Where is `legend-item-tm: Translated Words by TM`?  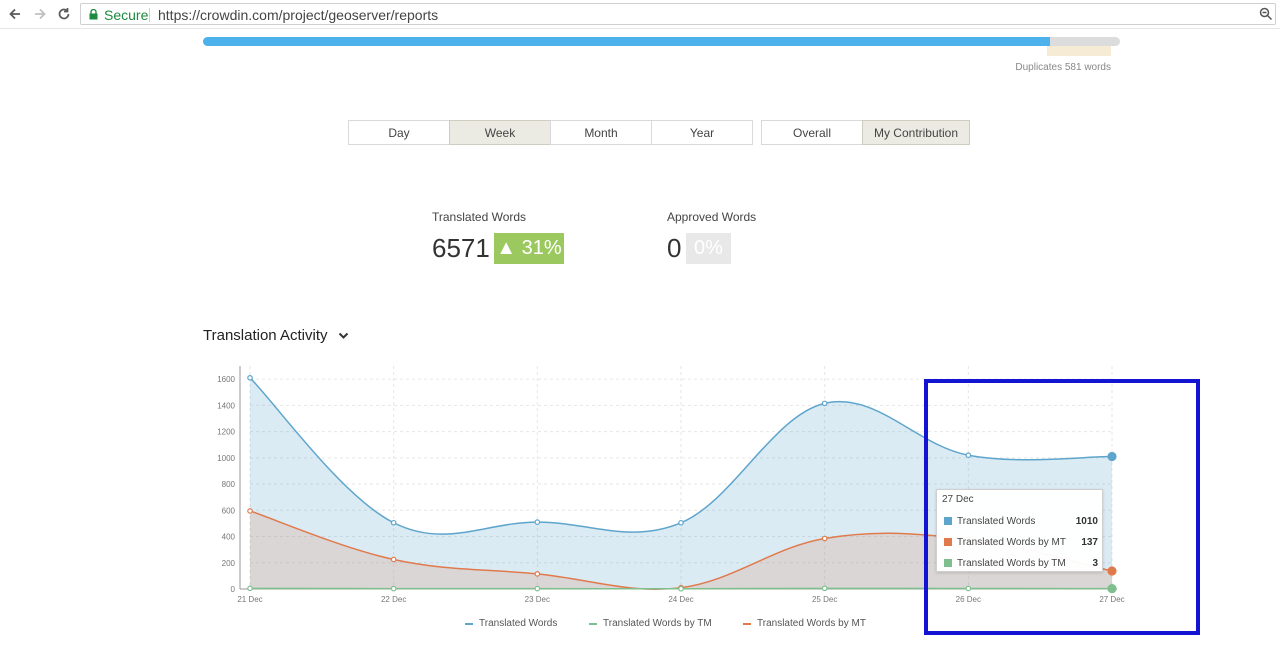 legend-item-tm: Translated Words by TM is located at coordinates (650, 623).